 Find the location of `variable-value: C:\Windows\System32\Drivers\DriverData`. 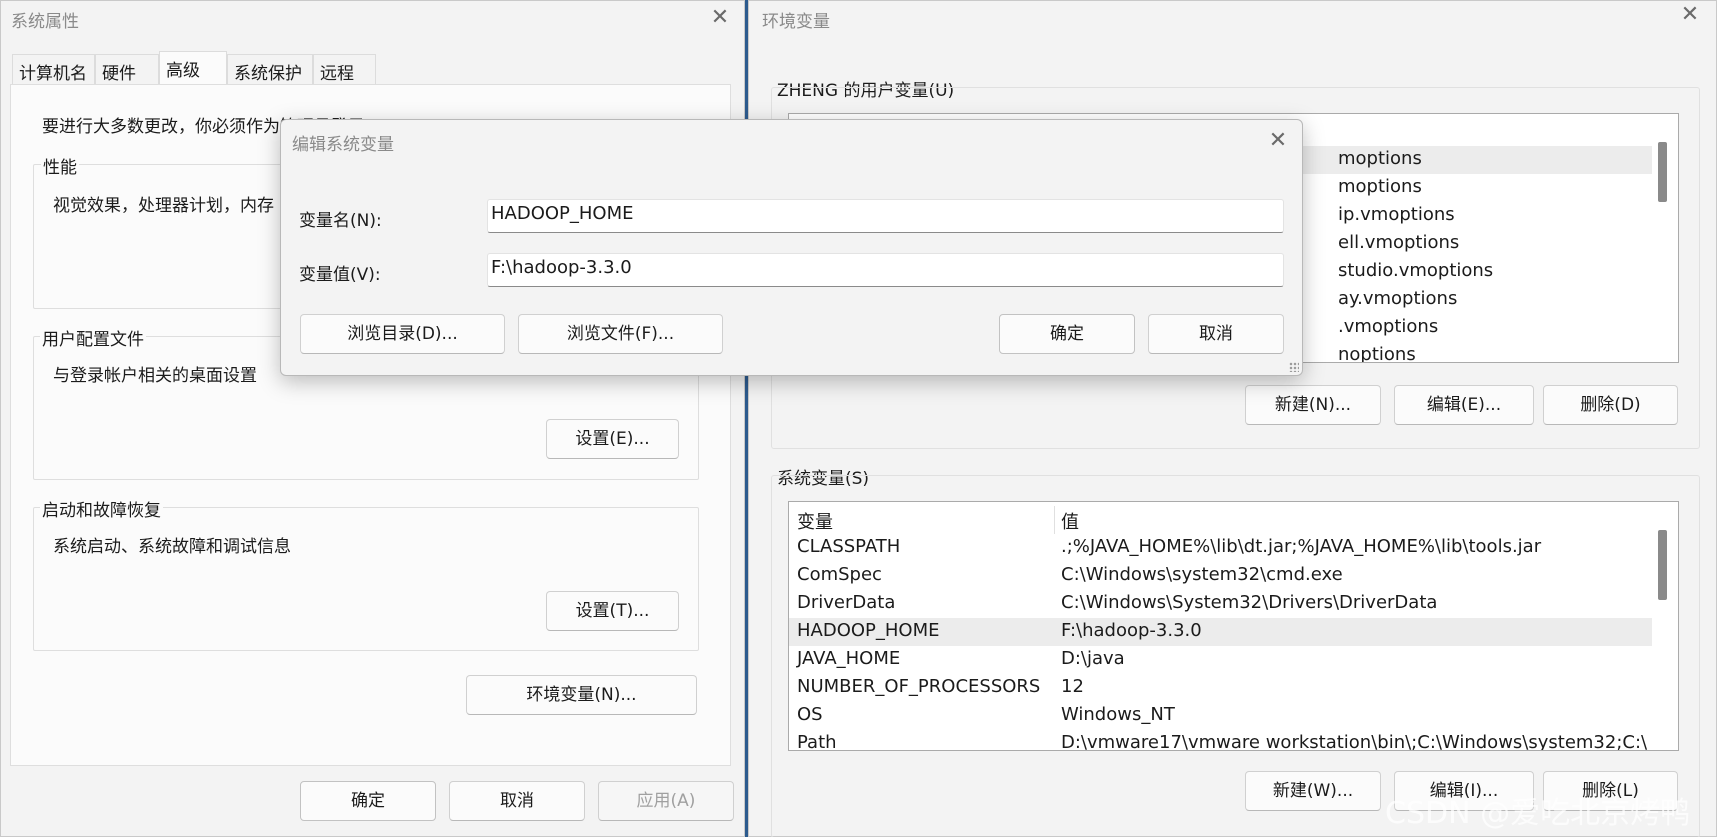

variable-value: C:\Windows\System32\Drivers\DriverData is located at coordinates (1249, 602).